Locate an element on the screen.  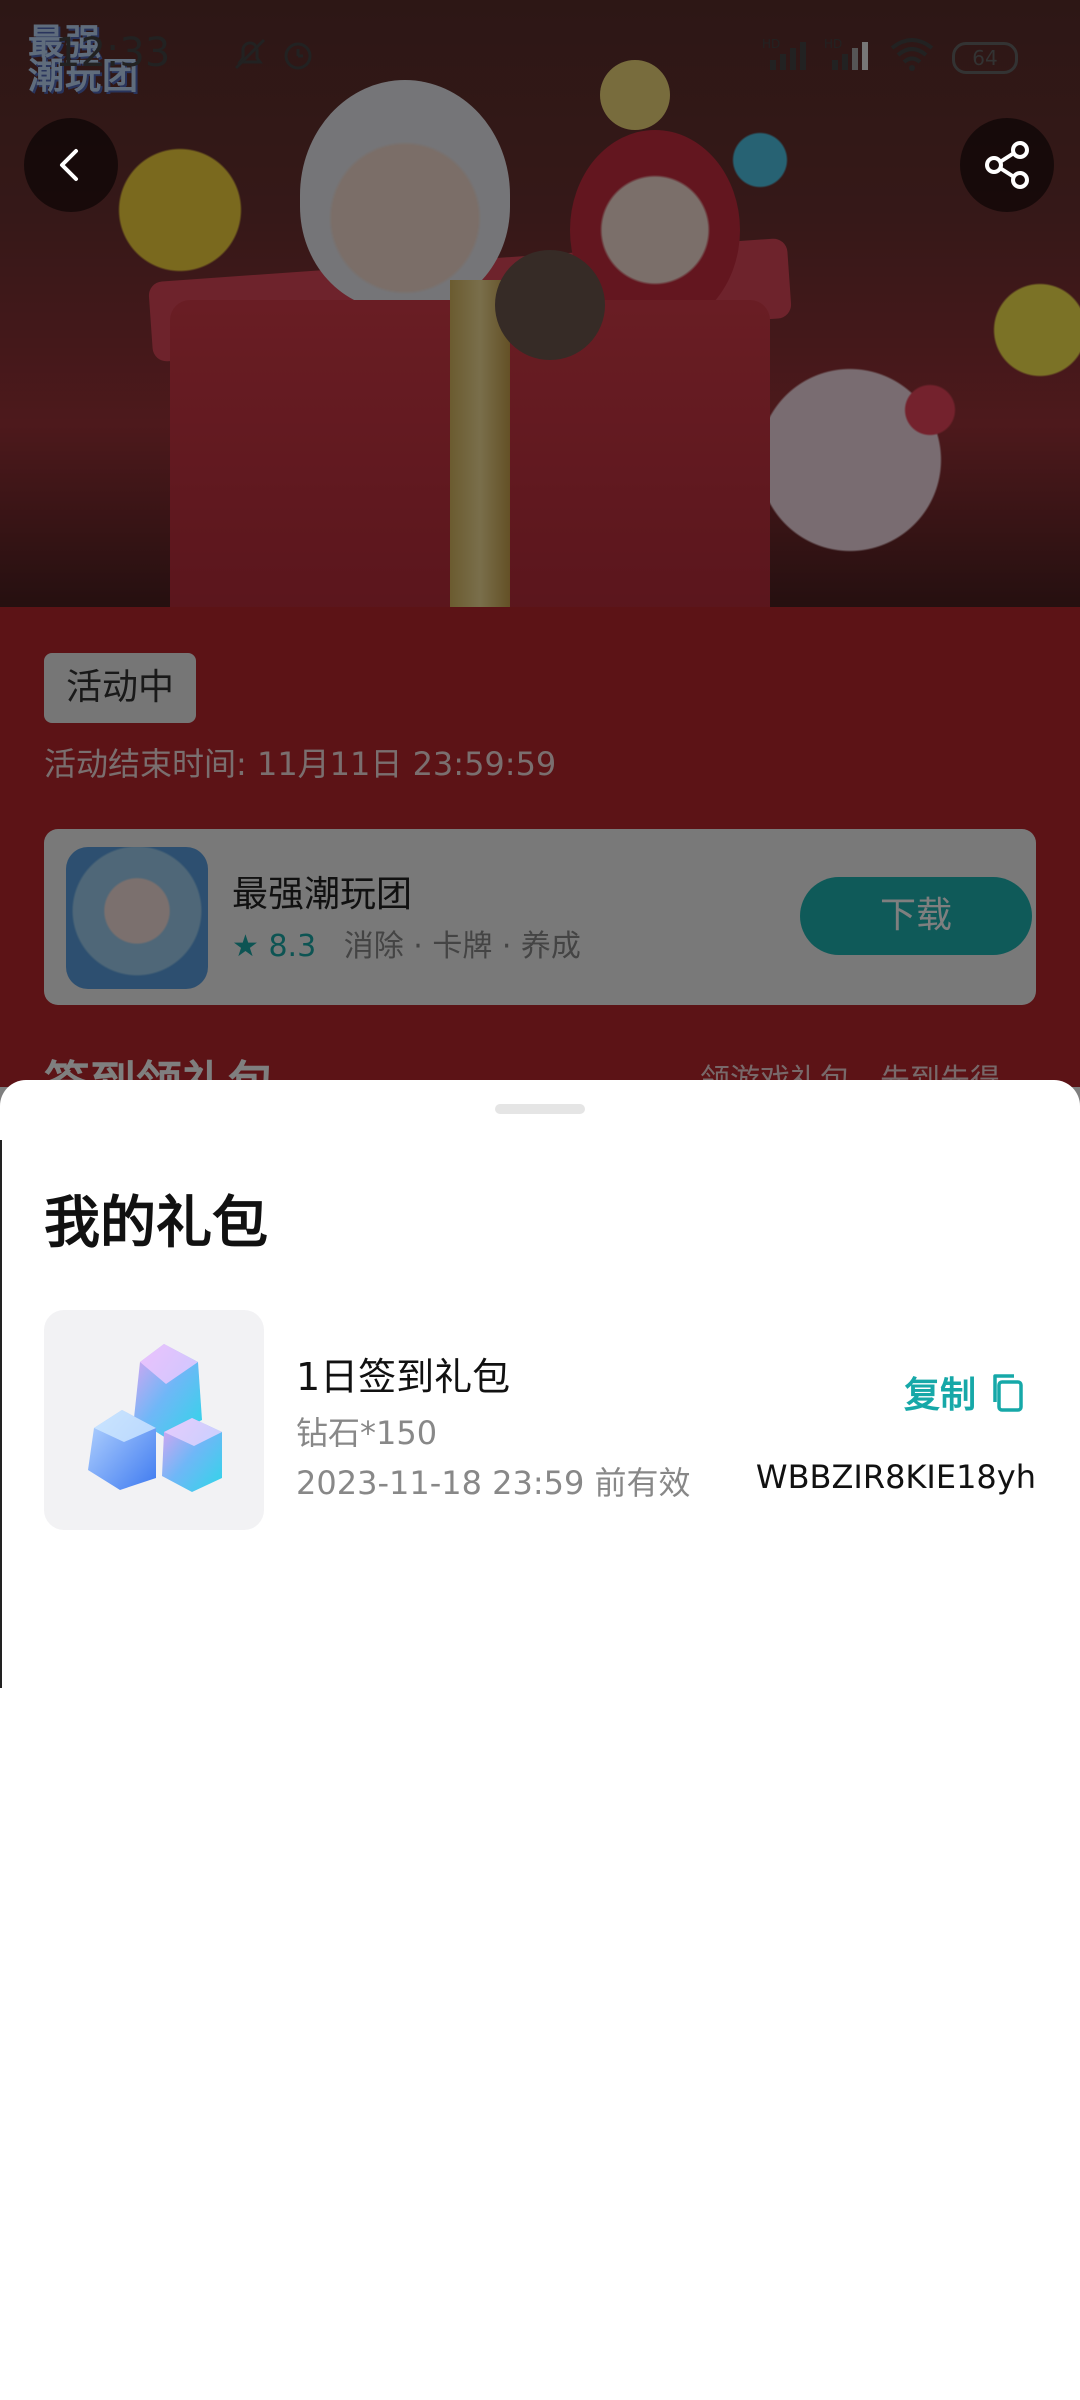
share-button is located at coordinates (1007, 165).